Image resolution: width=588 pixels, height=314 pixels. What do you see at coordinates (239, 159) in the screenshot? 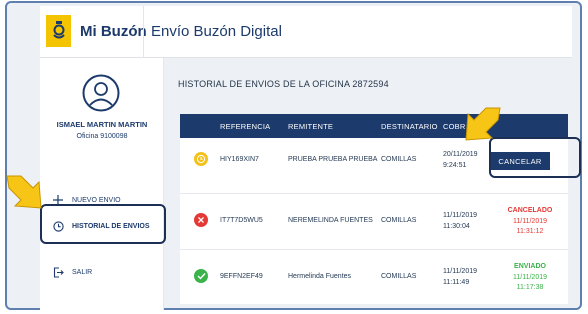
I see `cell-referencia: HIY169XIN7` at bounding box center [239, 159].